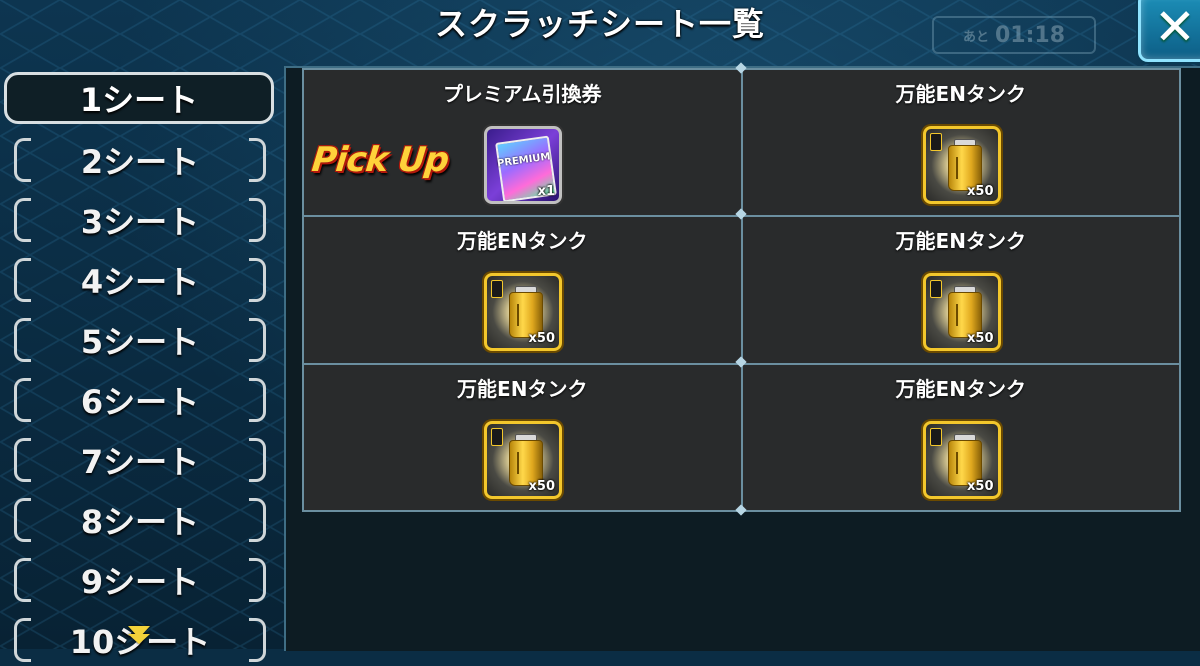  What do you see at coordinates (139, 98) in the screenshot?
I see `sheet-tab-1: 1シート` at bounding box center [139, 98].